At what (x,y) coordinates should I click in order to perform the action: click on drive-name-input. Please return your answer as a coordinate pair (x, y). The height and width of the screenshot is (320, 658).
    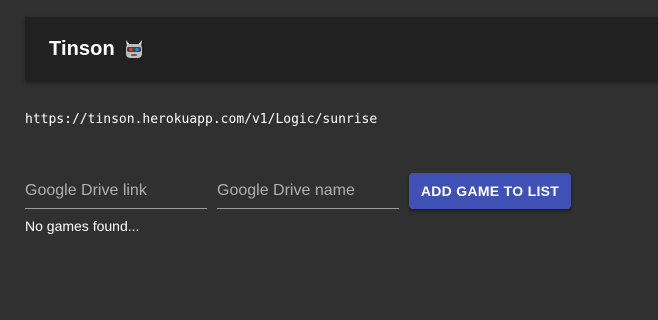
    Looking at the image, I should click on (308, 191).